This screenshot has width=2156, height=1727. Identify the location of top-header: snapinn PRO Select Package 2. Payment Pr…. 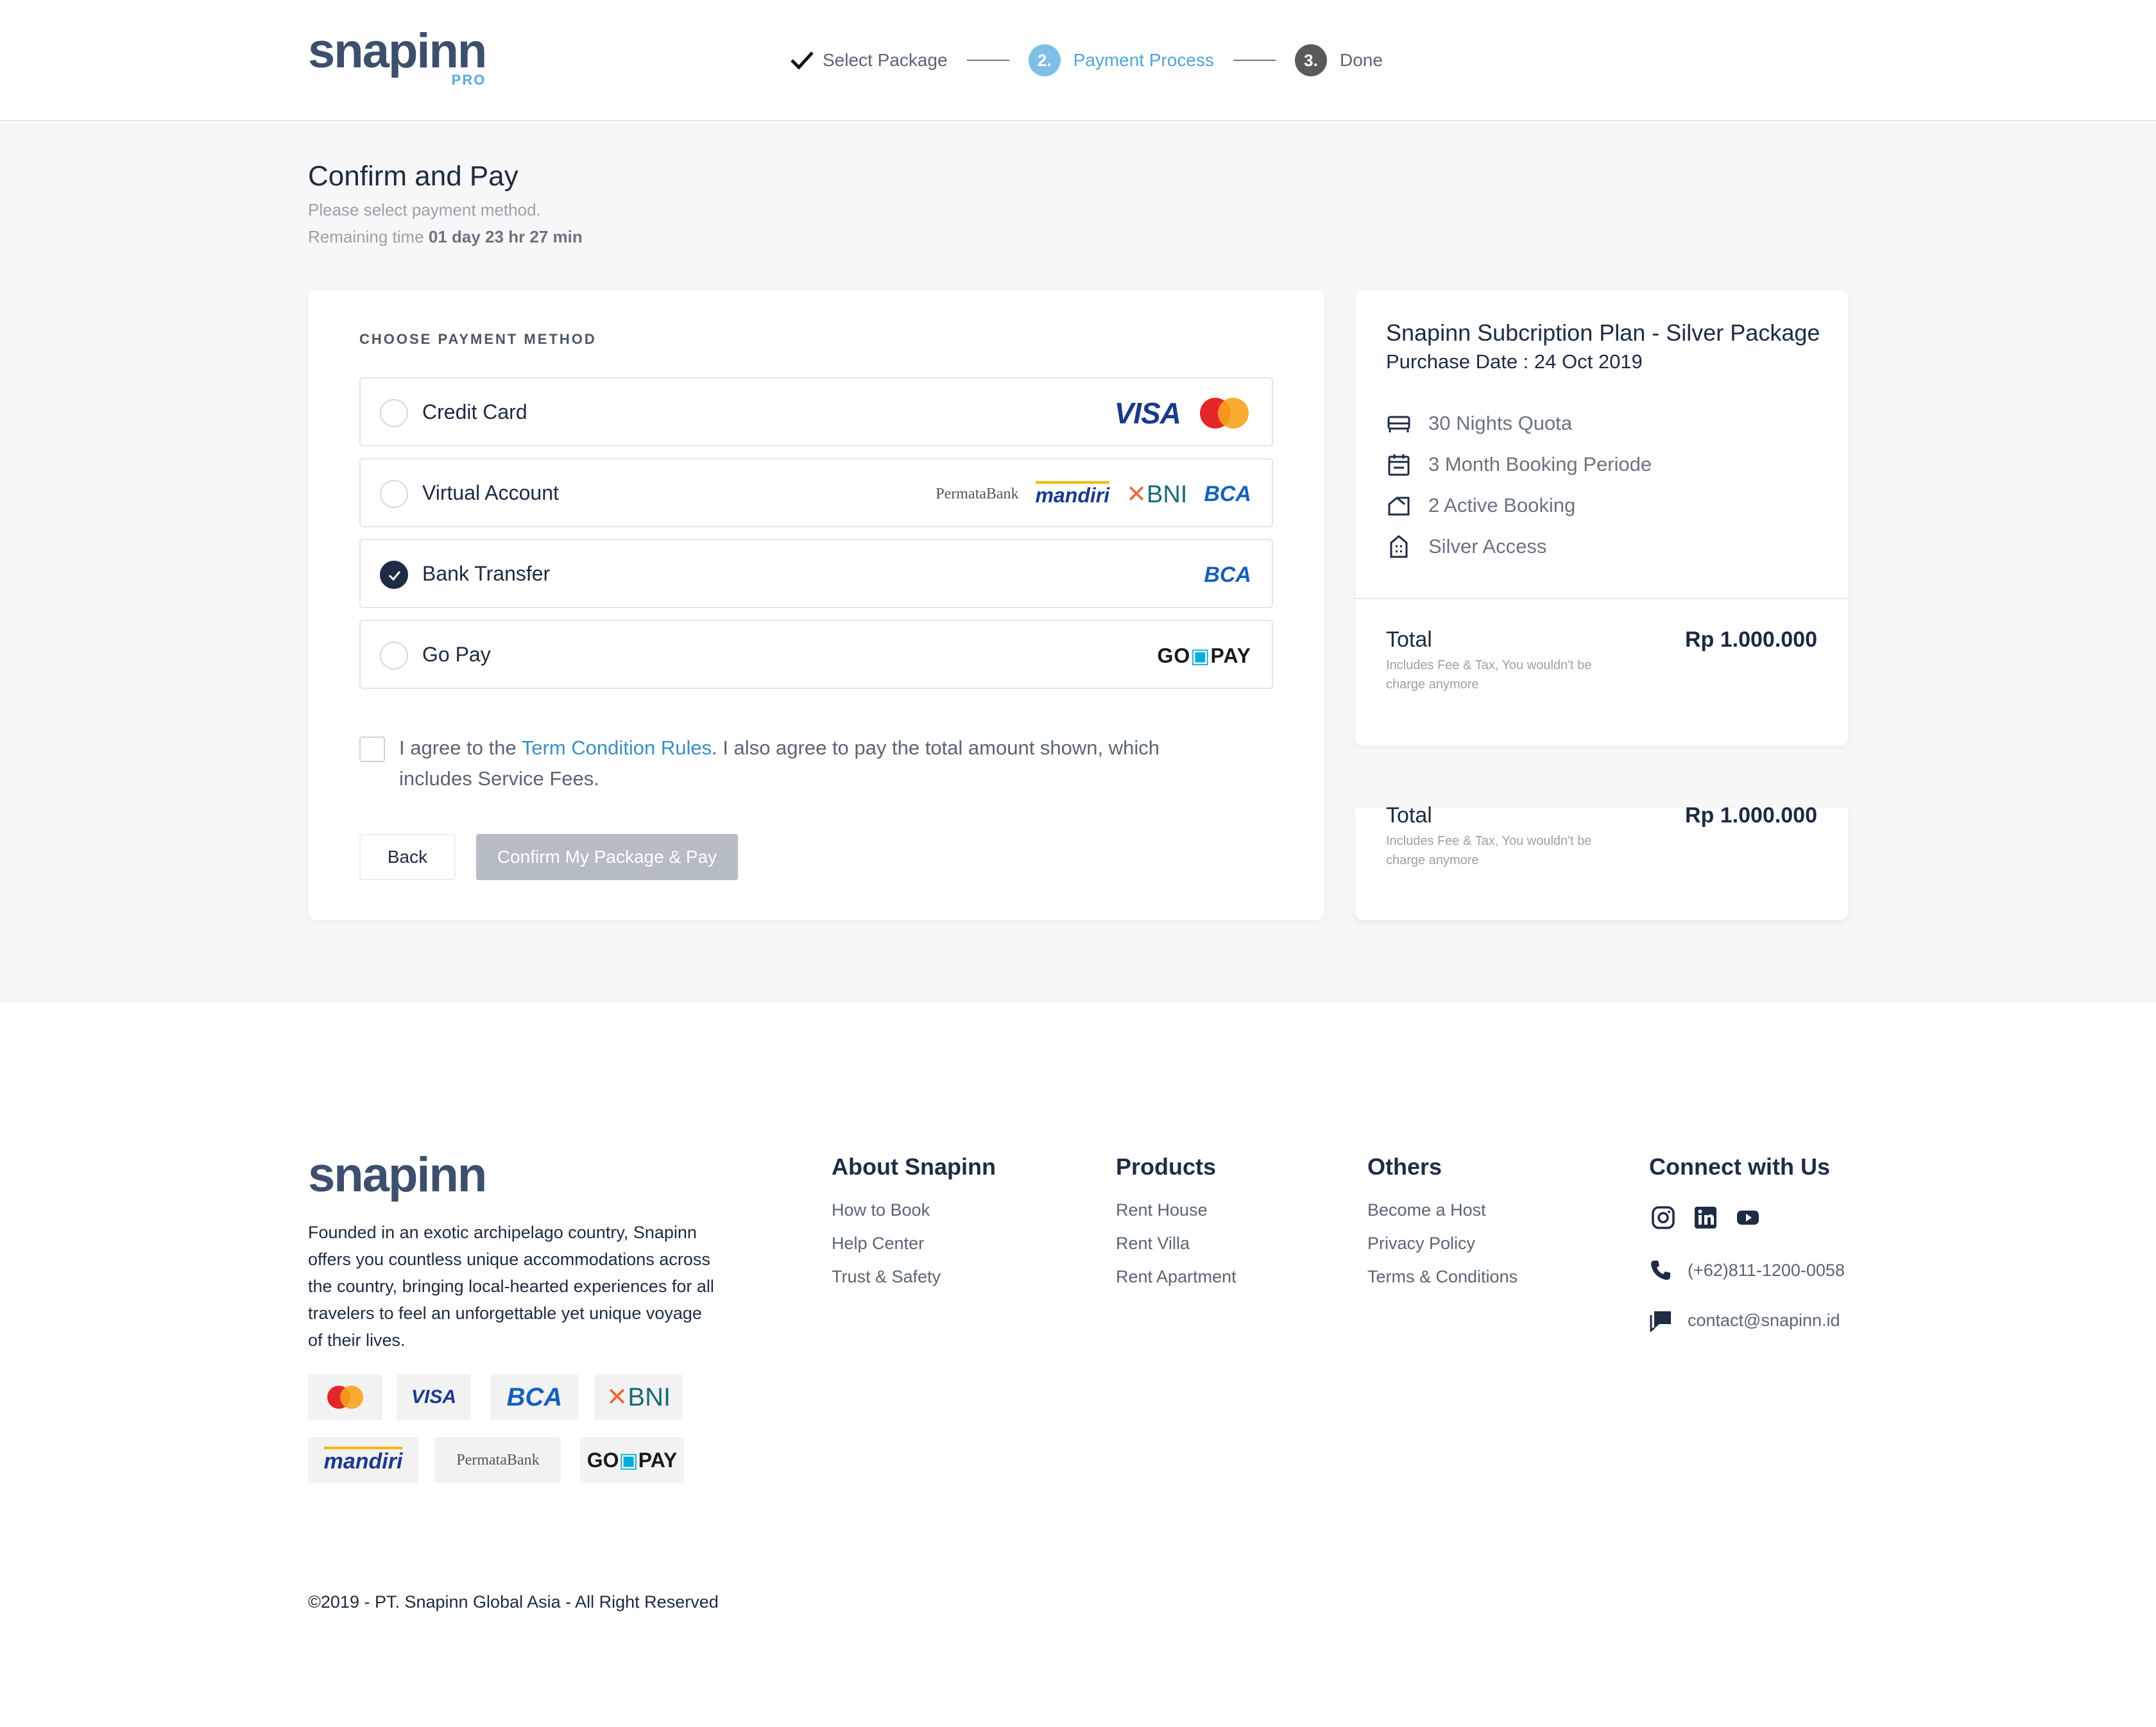
(1078, 60).